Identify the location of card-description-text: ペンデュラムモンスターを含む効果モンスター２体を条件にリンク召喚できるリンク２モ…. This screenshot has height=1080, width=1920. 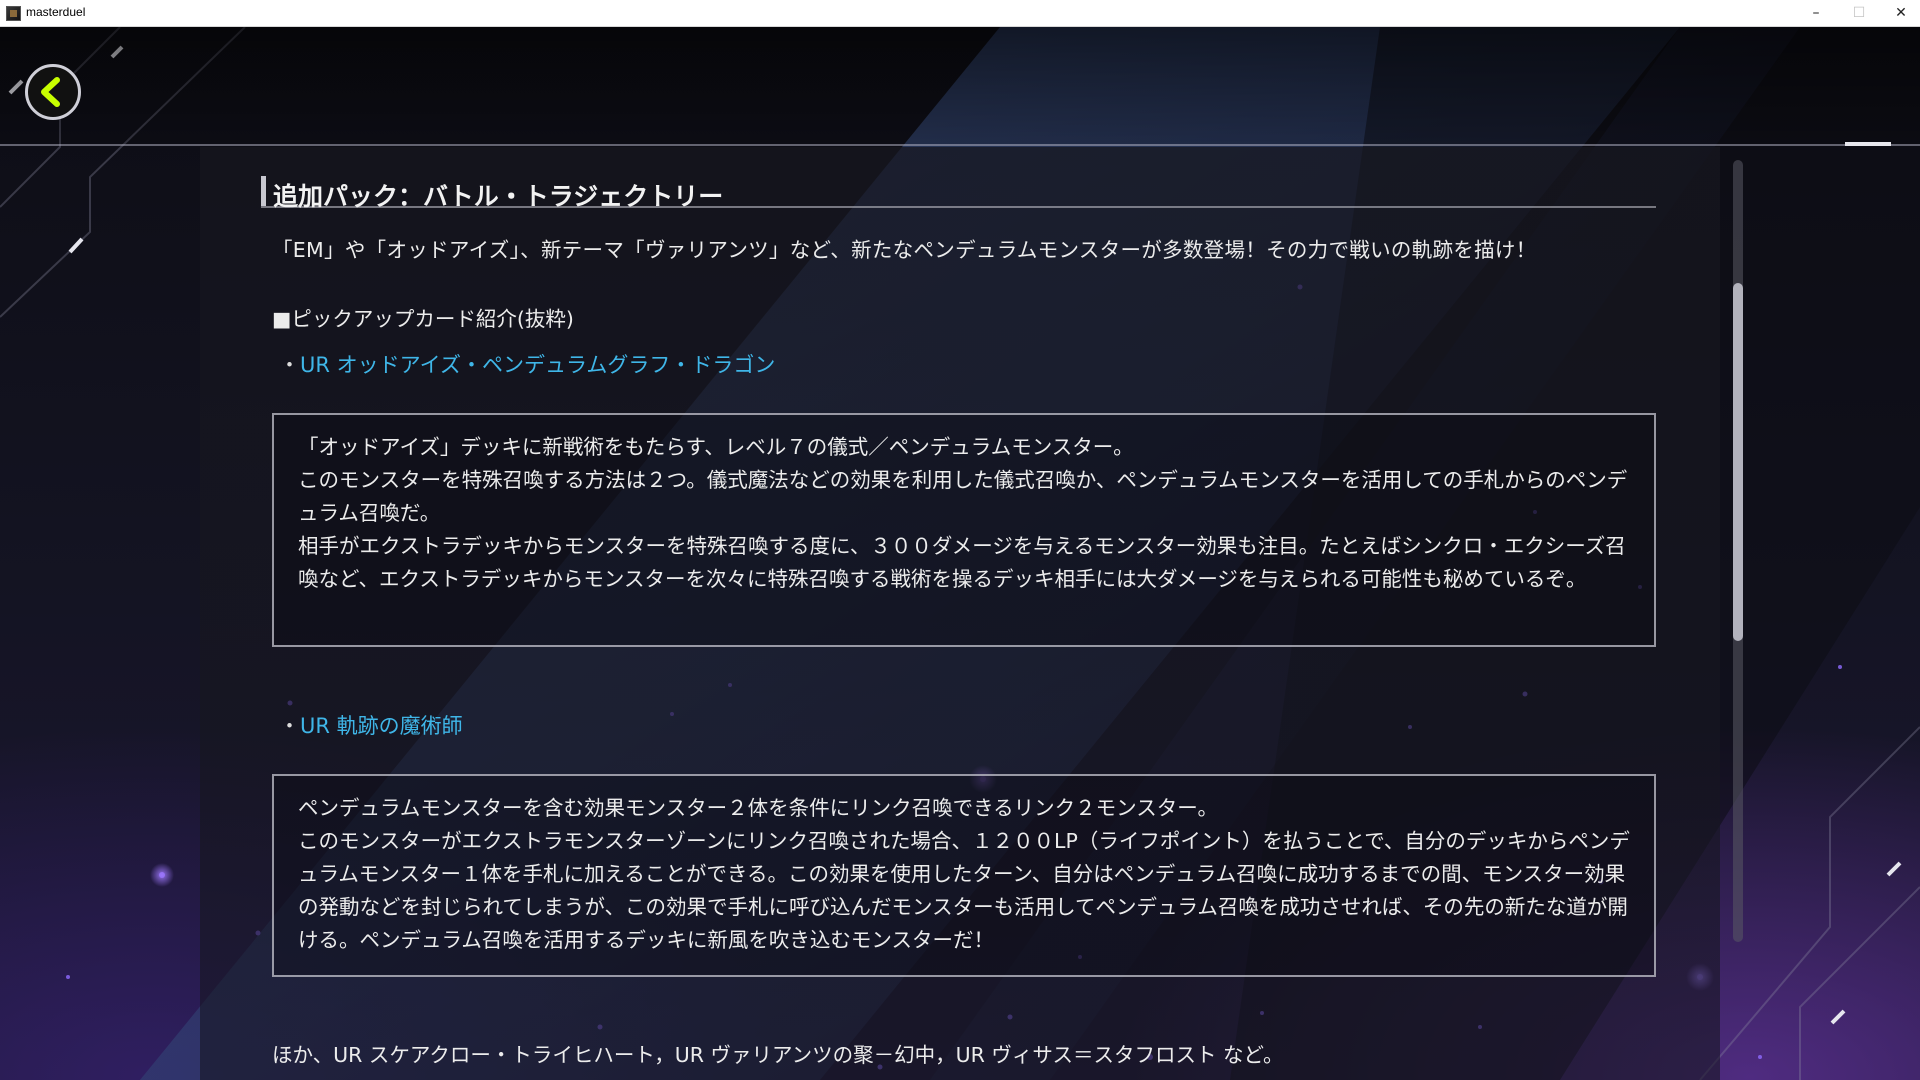
(968, 874).